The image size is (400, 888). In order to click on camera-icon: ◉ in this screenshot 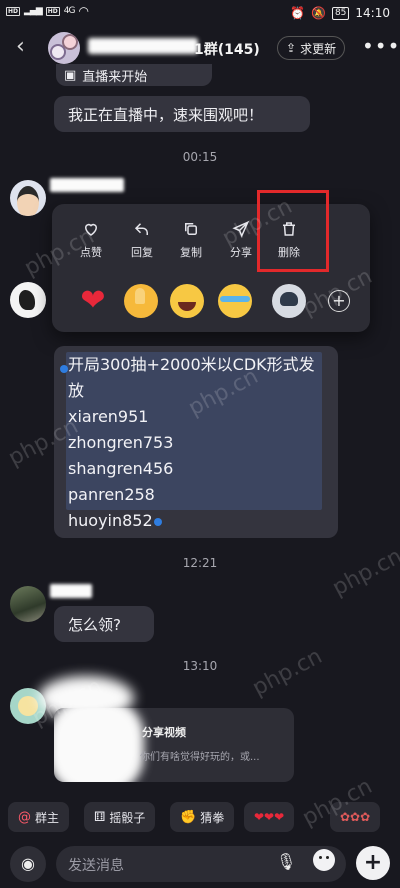, I will do `click(28, 864)`.